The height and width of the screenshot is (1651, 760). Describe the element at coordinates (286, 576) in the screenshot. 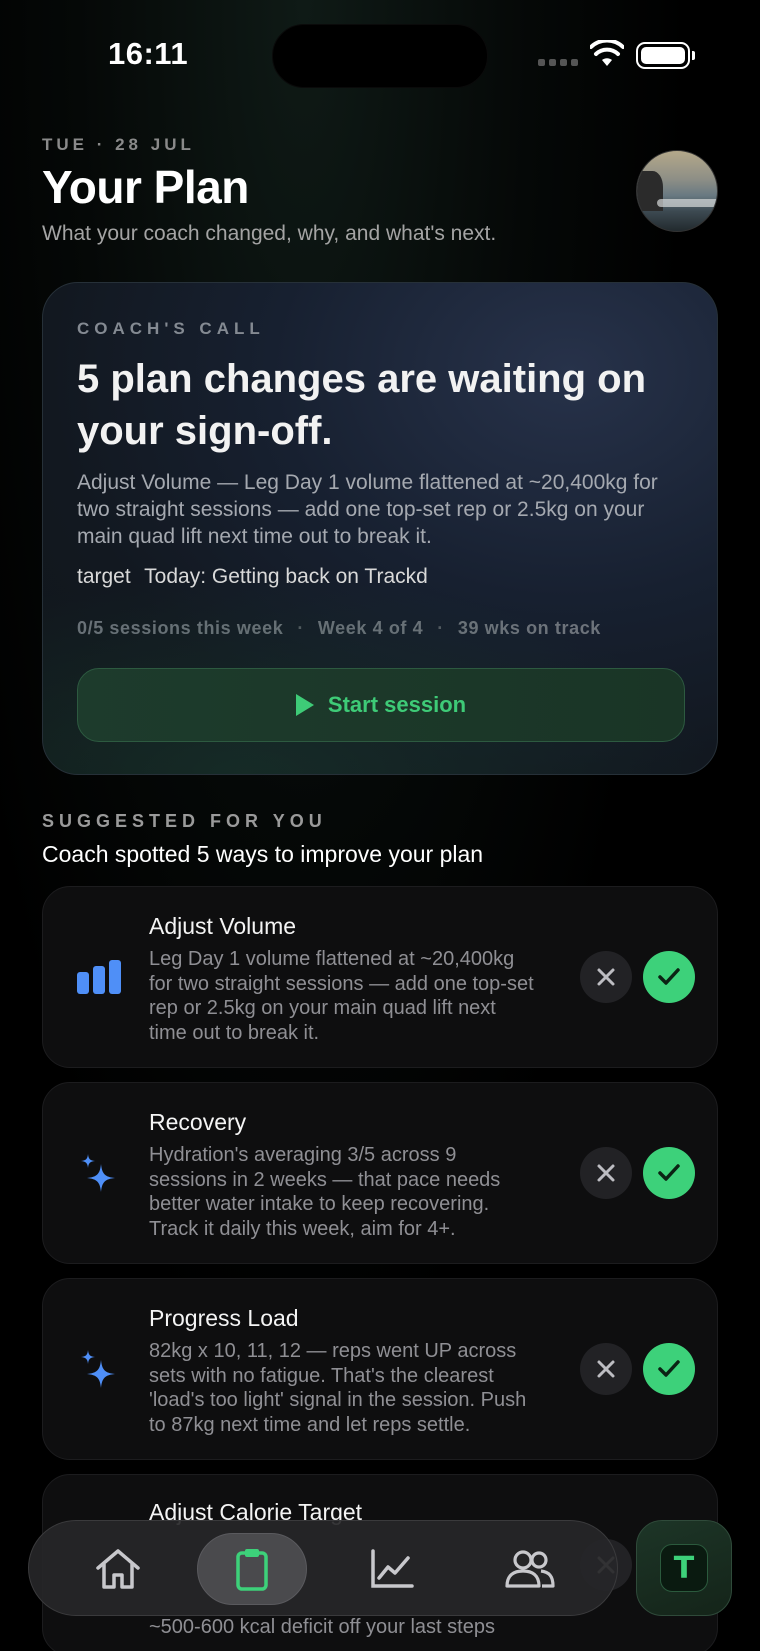

I see `coach-target-text: Today: Getting back on Trackd` at that location.